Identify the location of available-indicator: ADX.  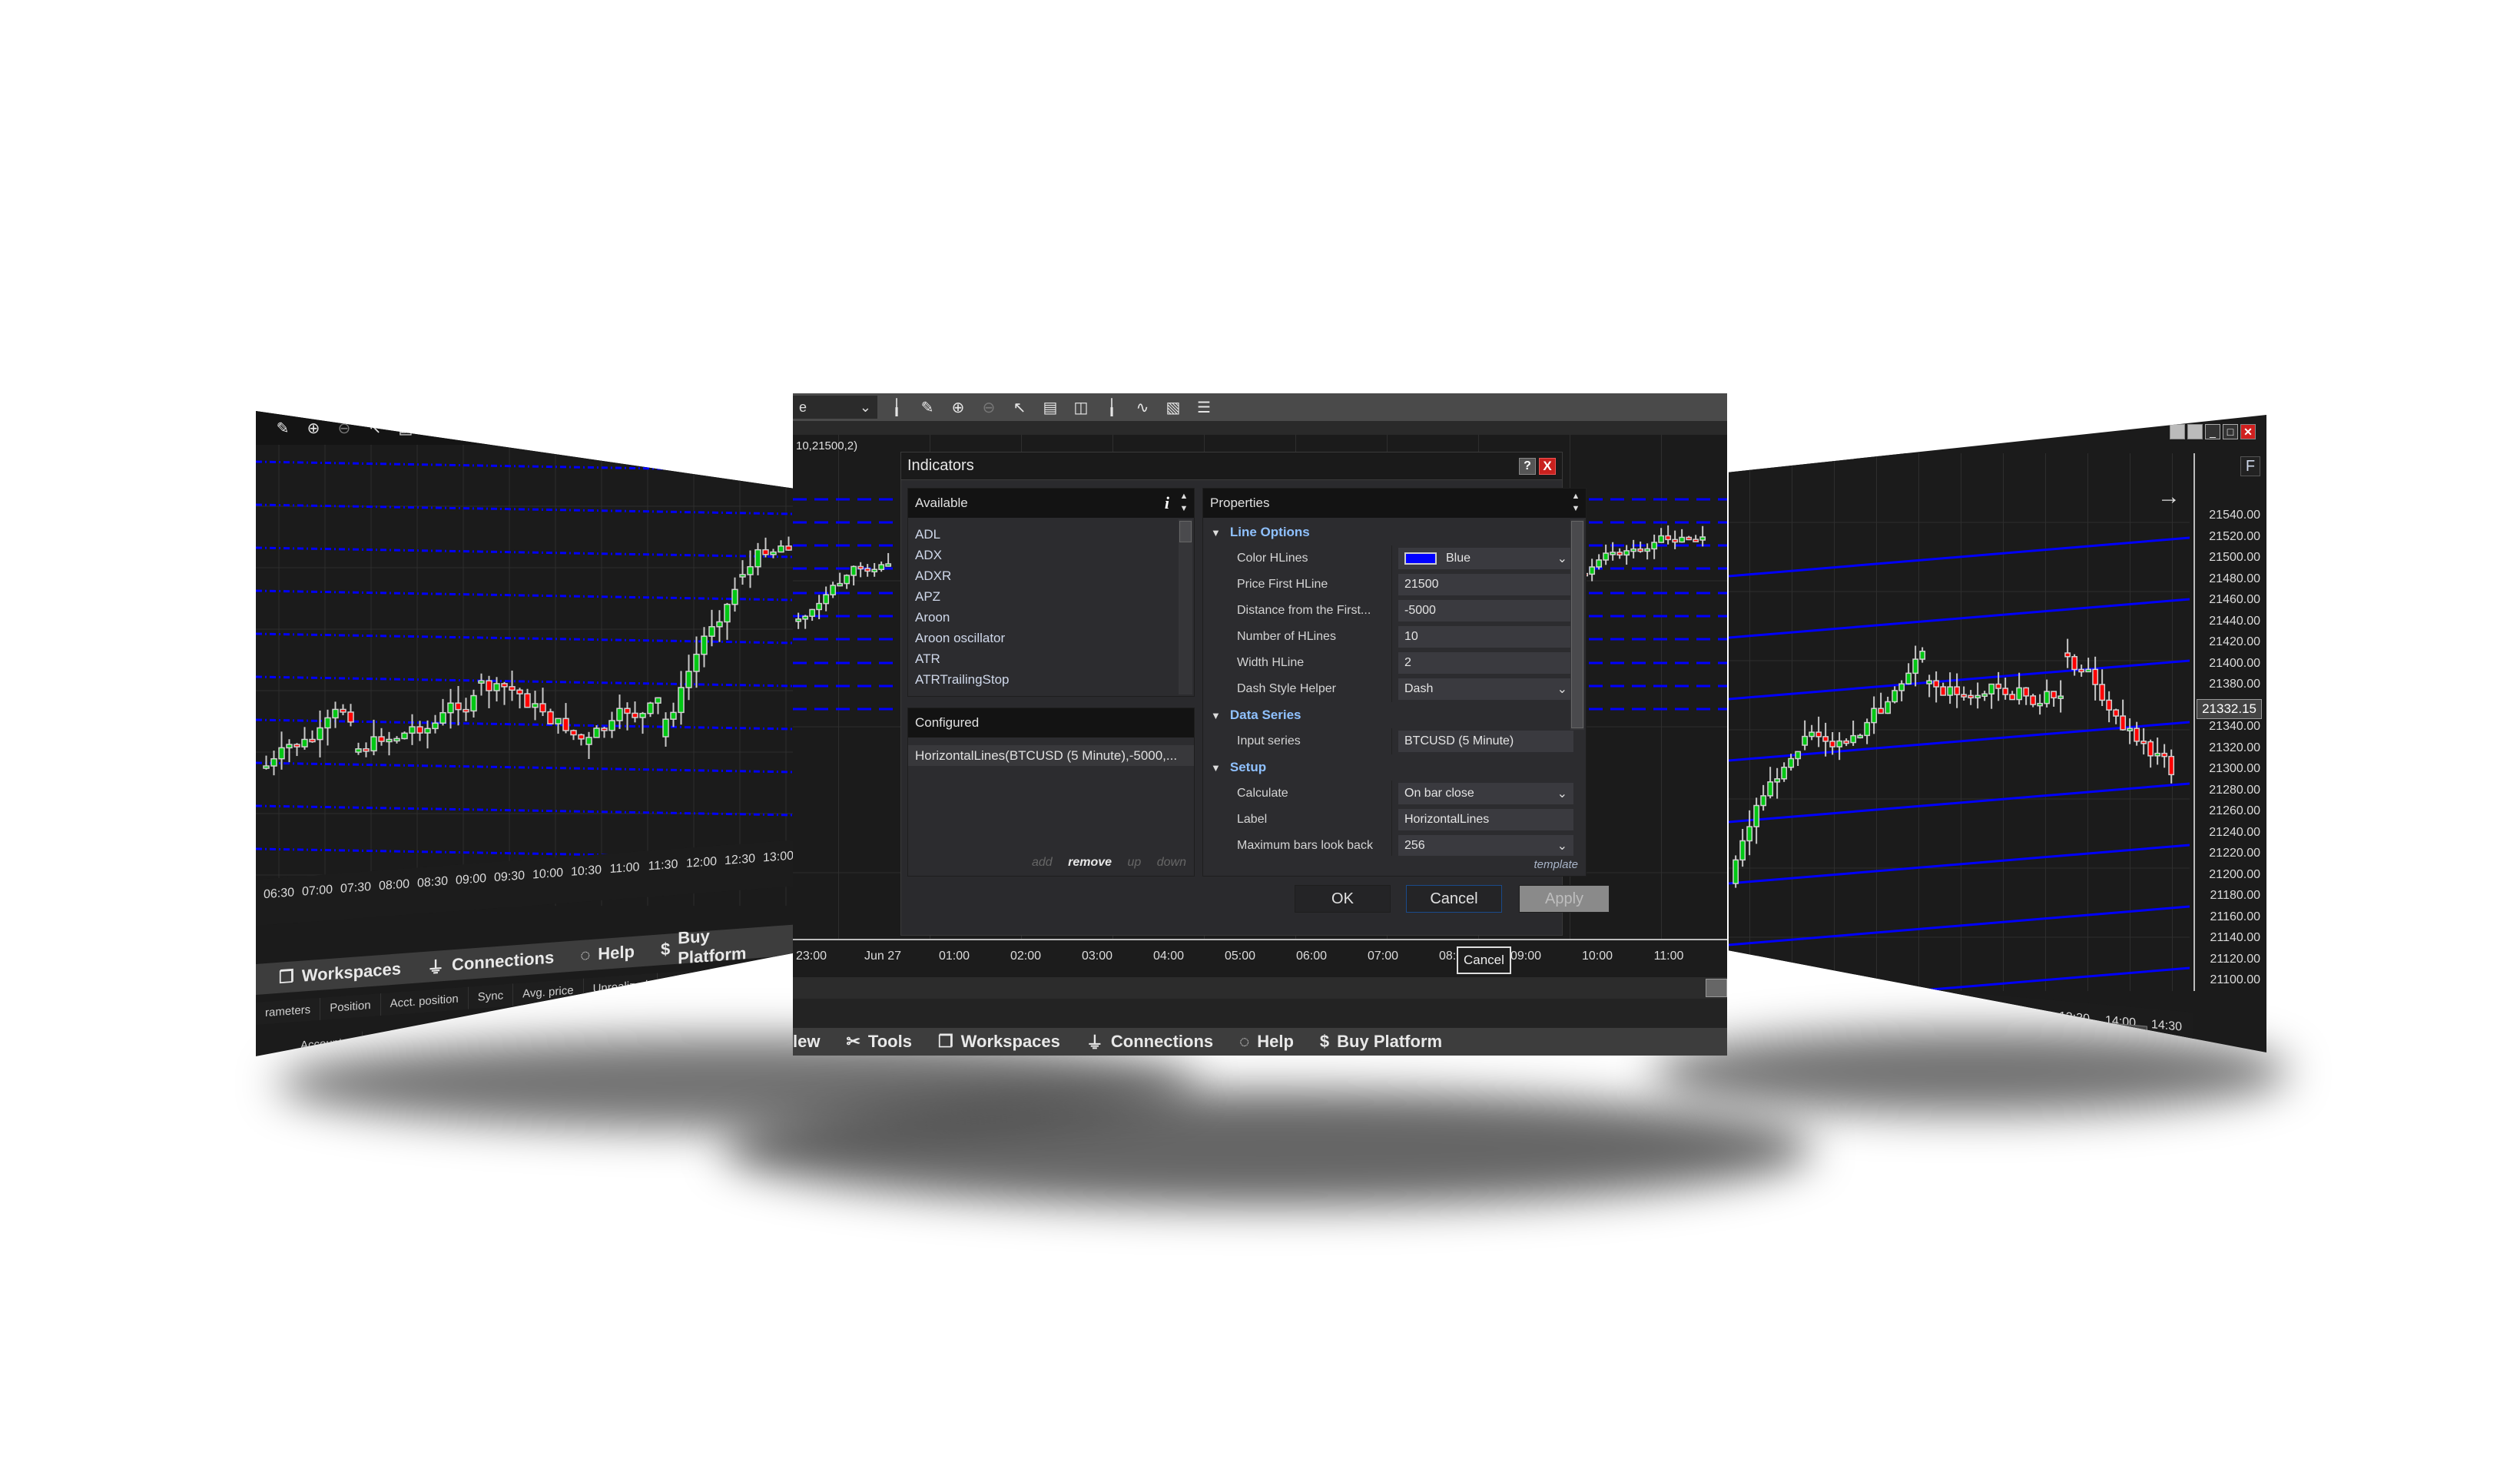
(1051, 555).